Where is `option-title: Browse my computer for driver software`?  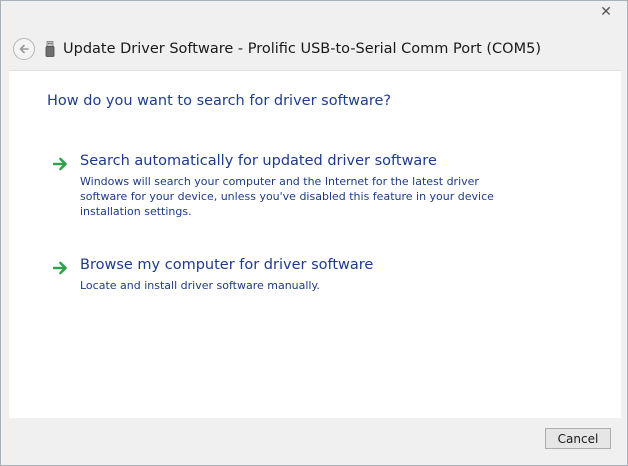 option-title: Browse my computer for driver software is located at coordinates (227, 265).